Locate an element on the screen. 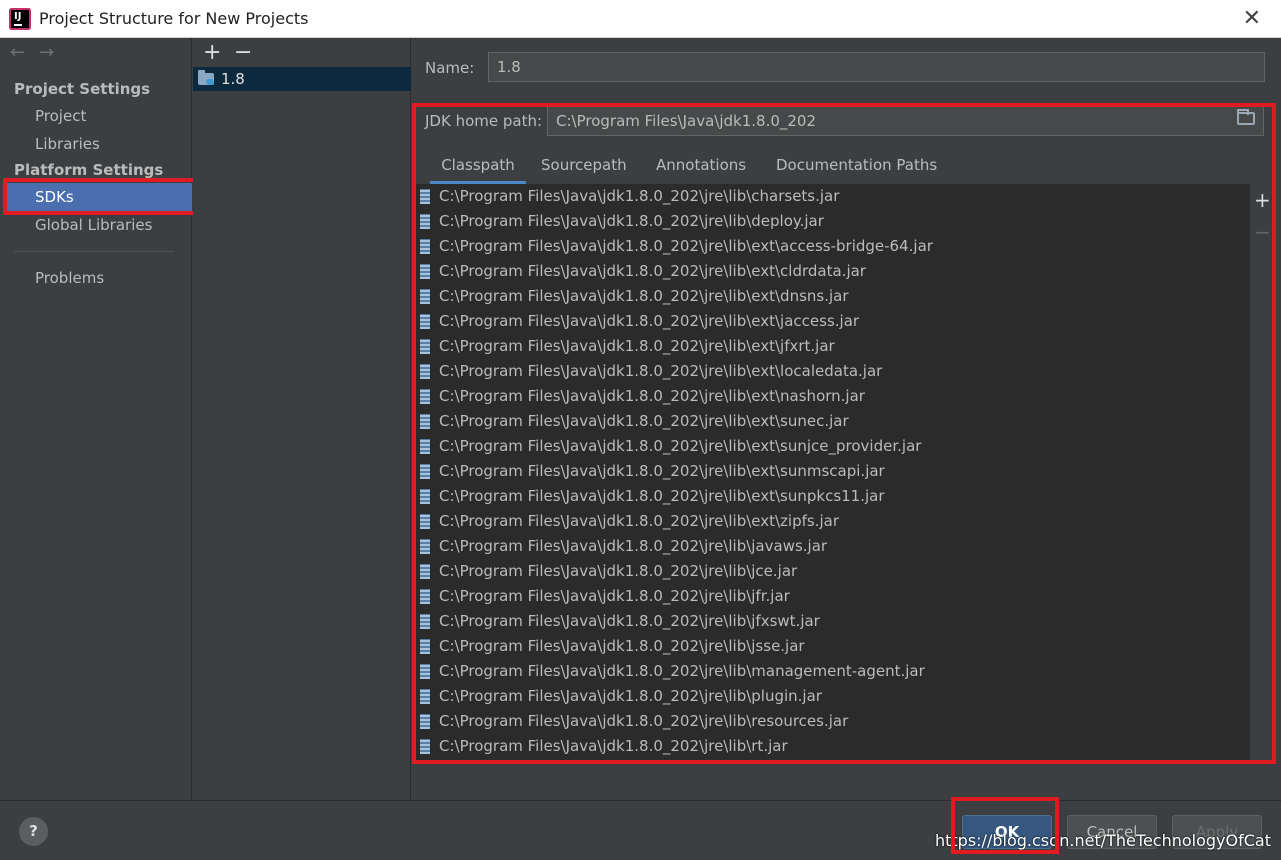  sidebar-item-libraries: Libraries is located at coordinates (98, 144).